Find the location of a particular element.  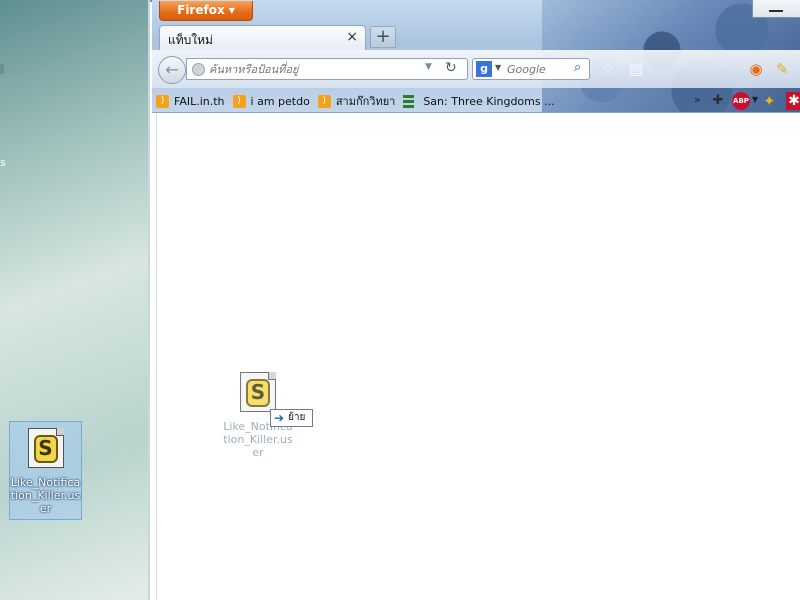

bookmark-label: FAIL.in.th is located at coordinates (199, 101).